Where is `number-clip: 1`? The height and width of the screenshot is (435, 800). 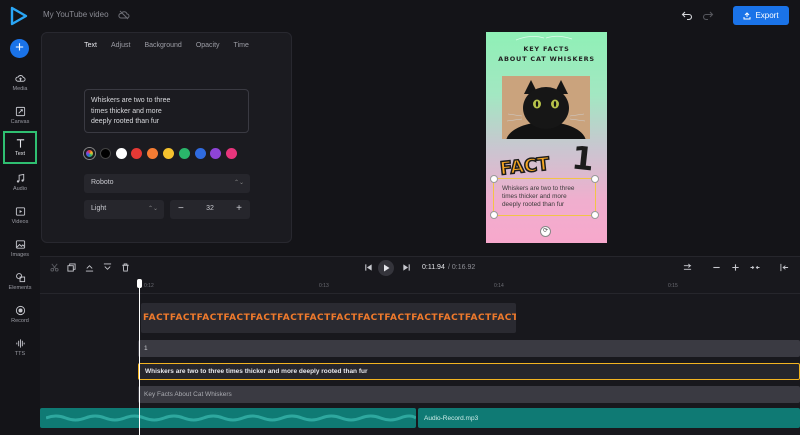 number-clip: 1 is located at coordinates (469, 348).